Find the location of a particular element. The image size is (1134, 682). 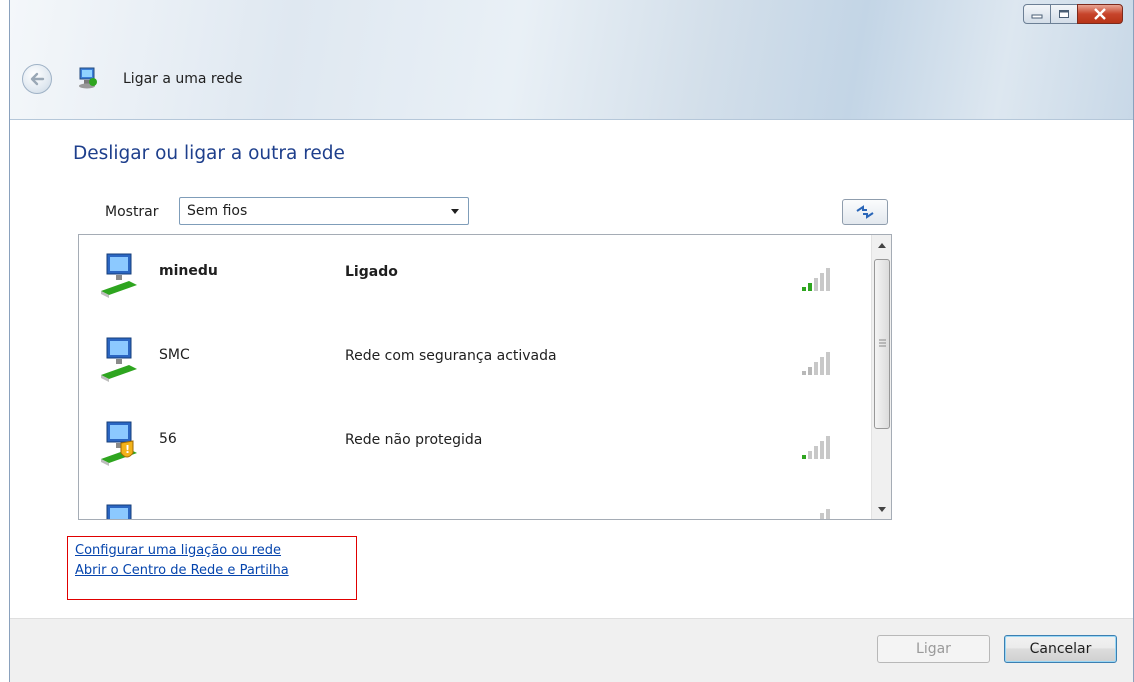

network-center-link: Abrir o Centro de Rede e Partilha is located at coordinates (182, 570).